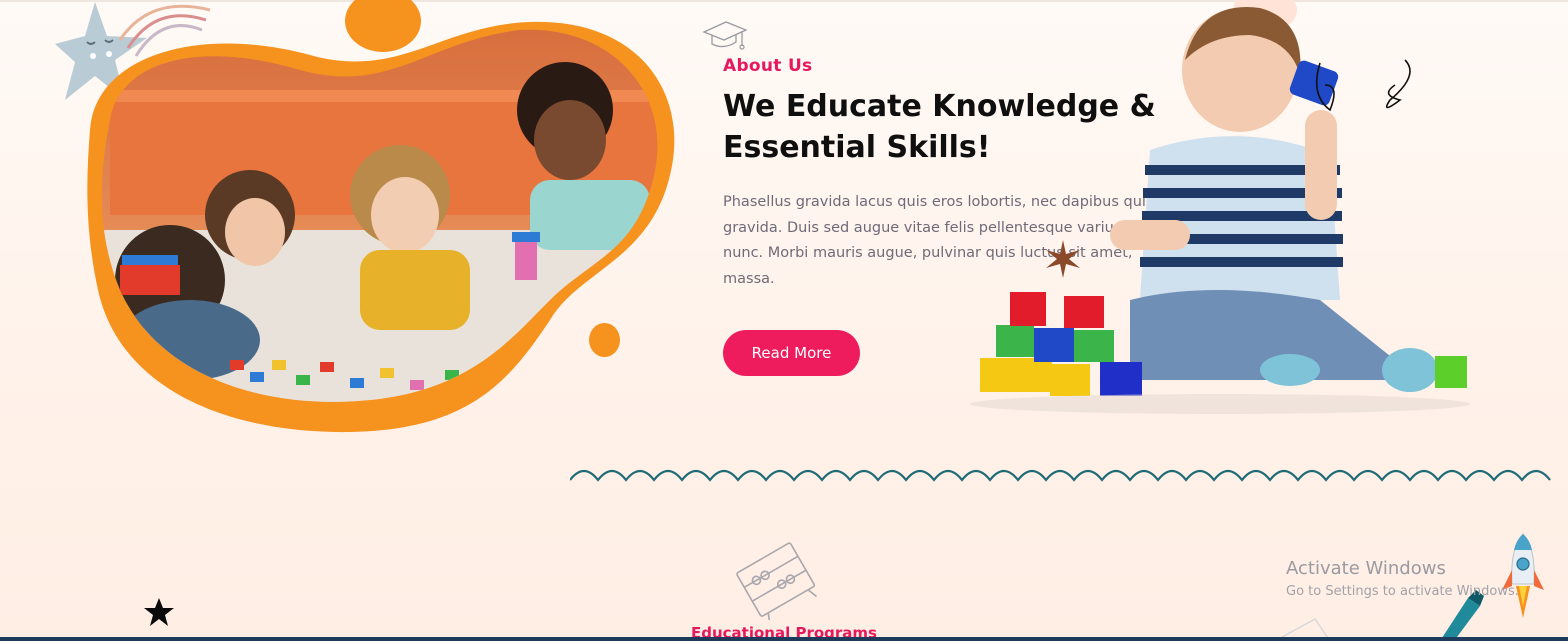 This screenshot has height=642, width=1568. Describe the element at coordinates (1523, 575) in the screenshot. I see `rocket-icon` at that location.